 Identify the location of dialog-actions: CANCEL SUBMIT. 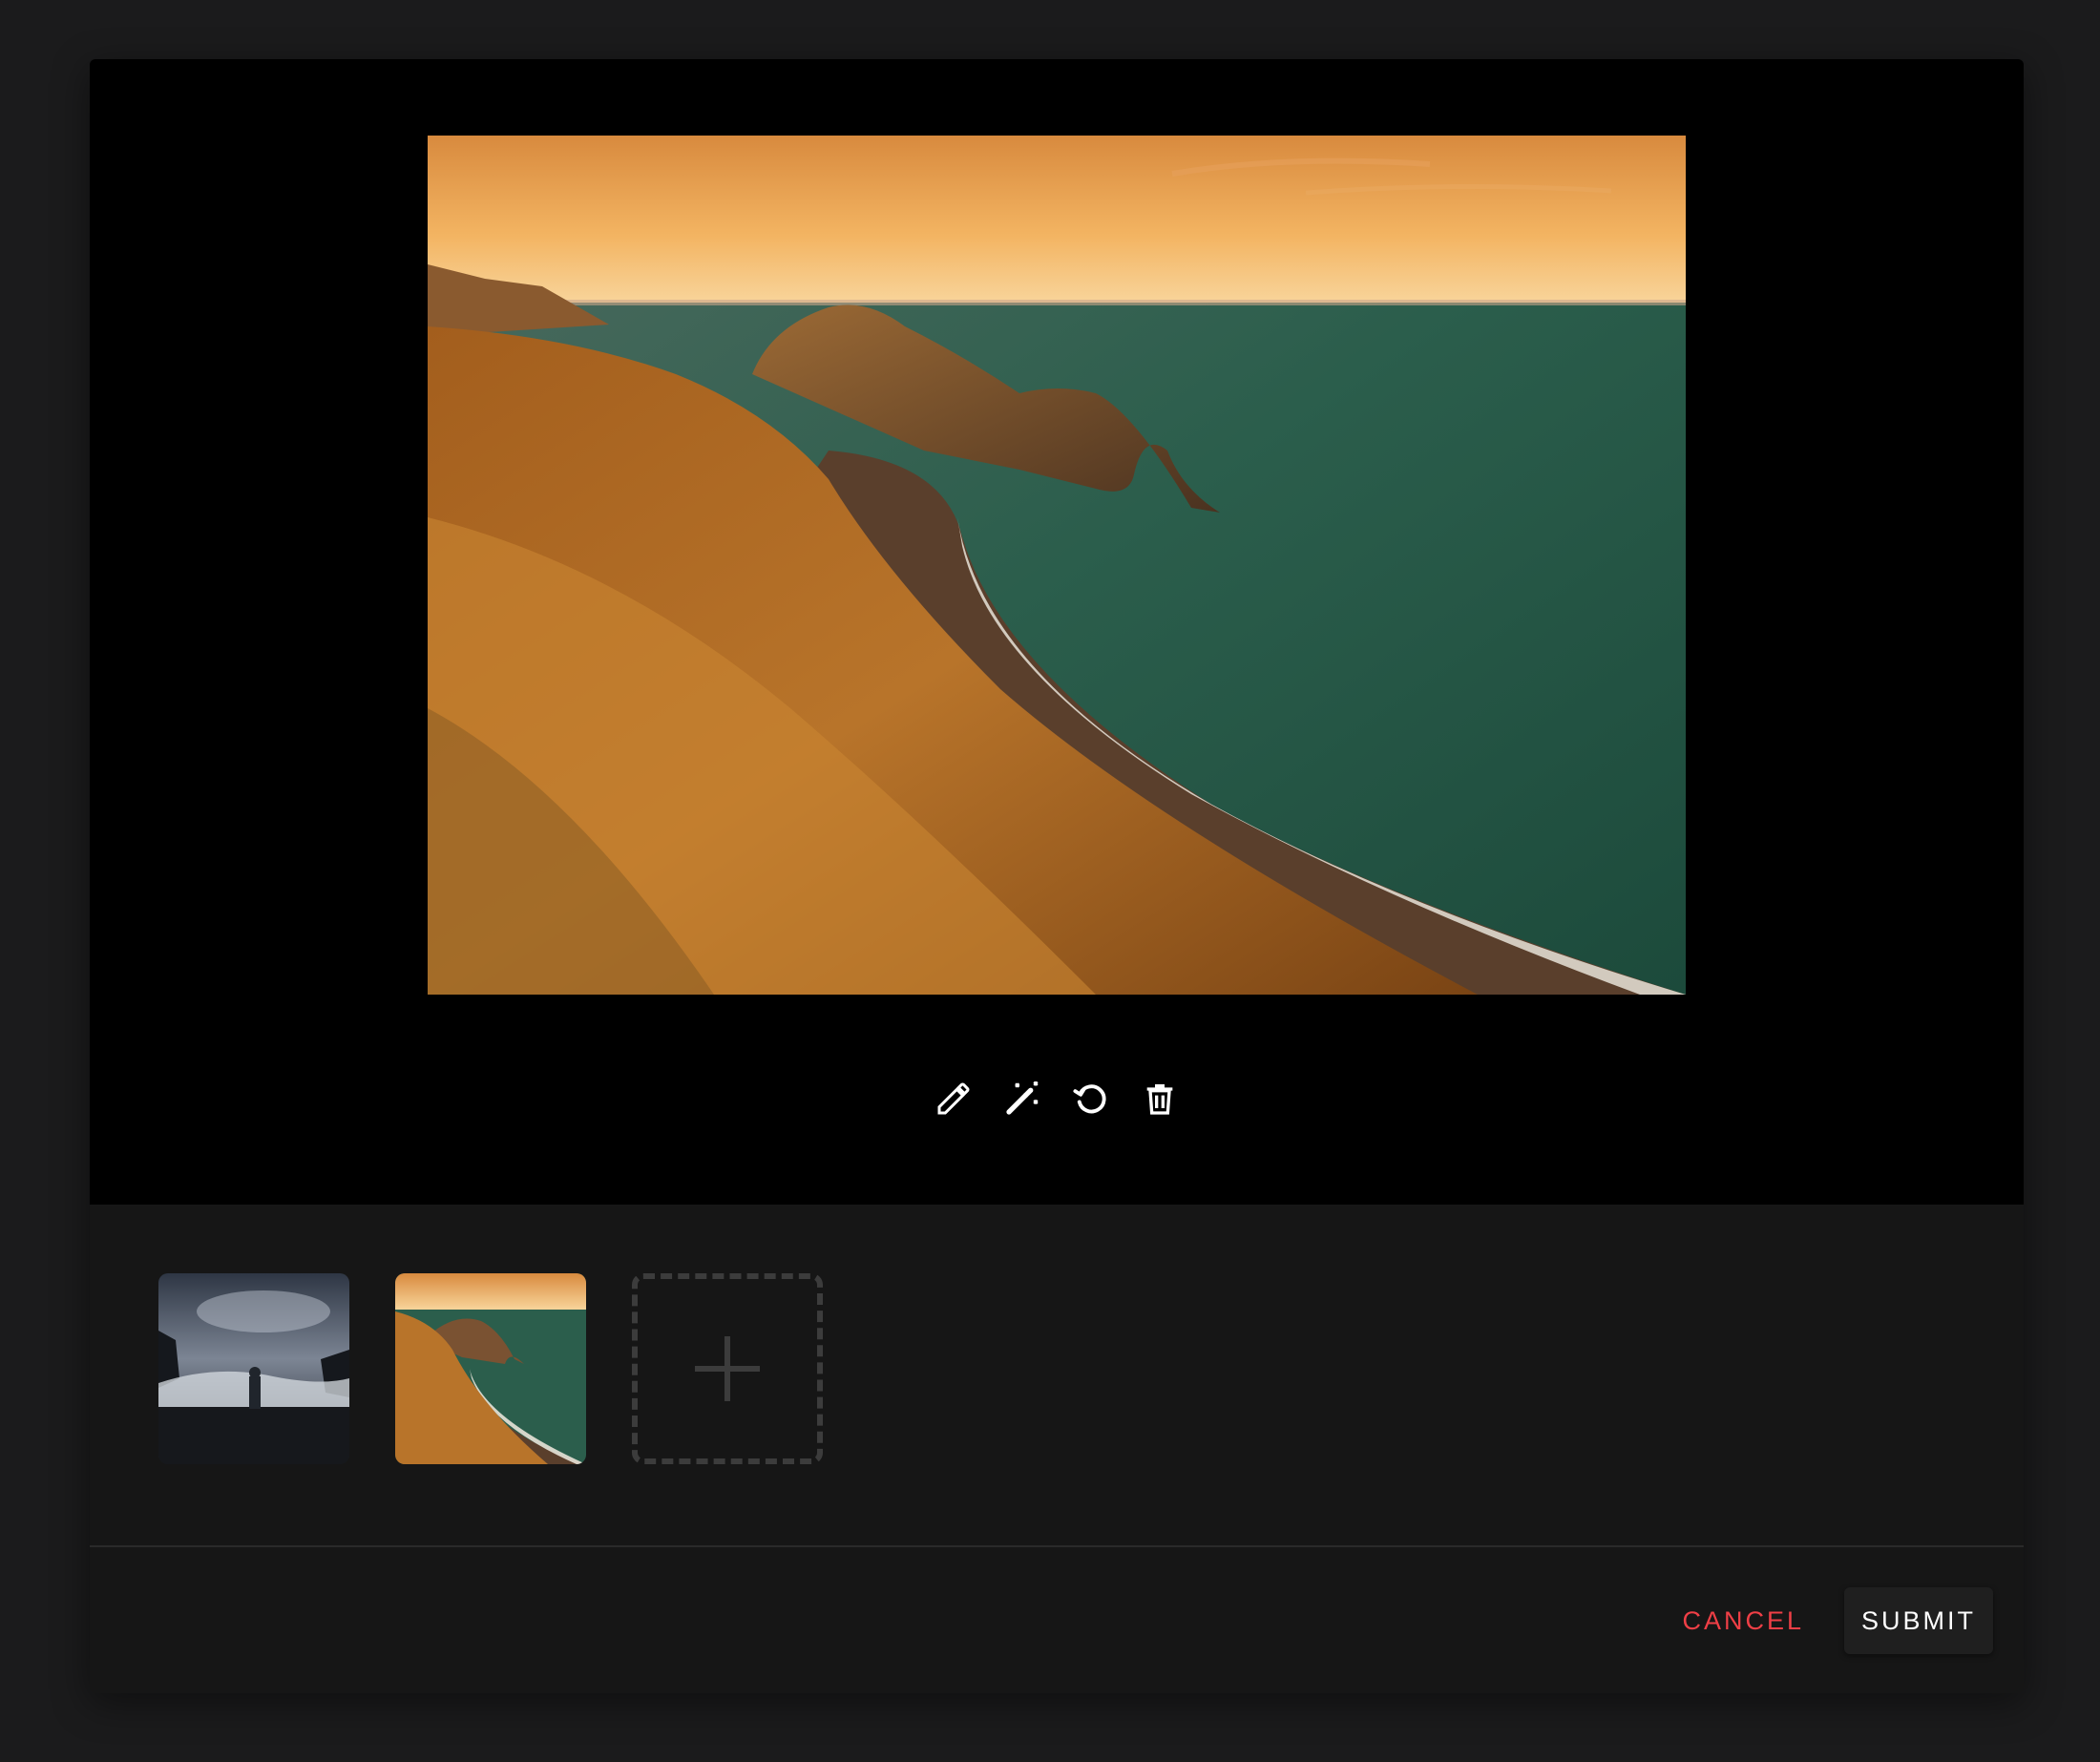
(1829, 1620).